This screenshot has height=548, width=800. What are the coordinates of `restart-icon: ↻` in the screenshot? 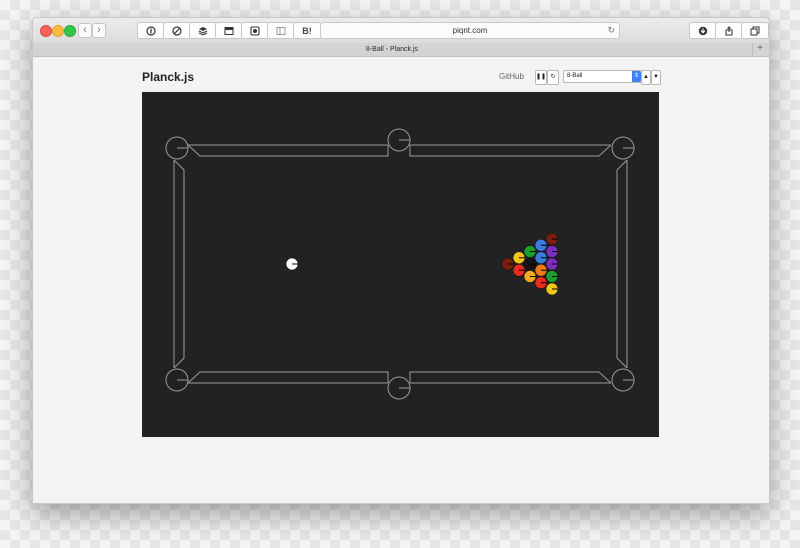 It's located at (553, 77).